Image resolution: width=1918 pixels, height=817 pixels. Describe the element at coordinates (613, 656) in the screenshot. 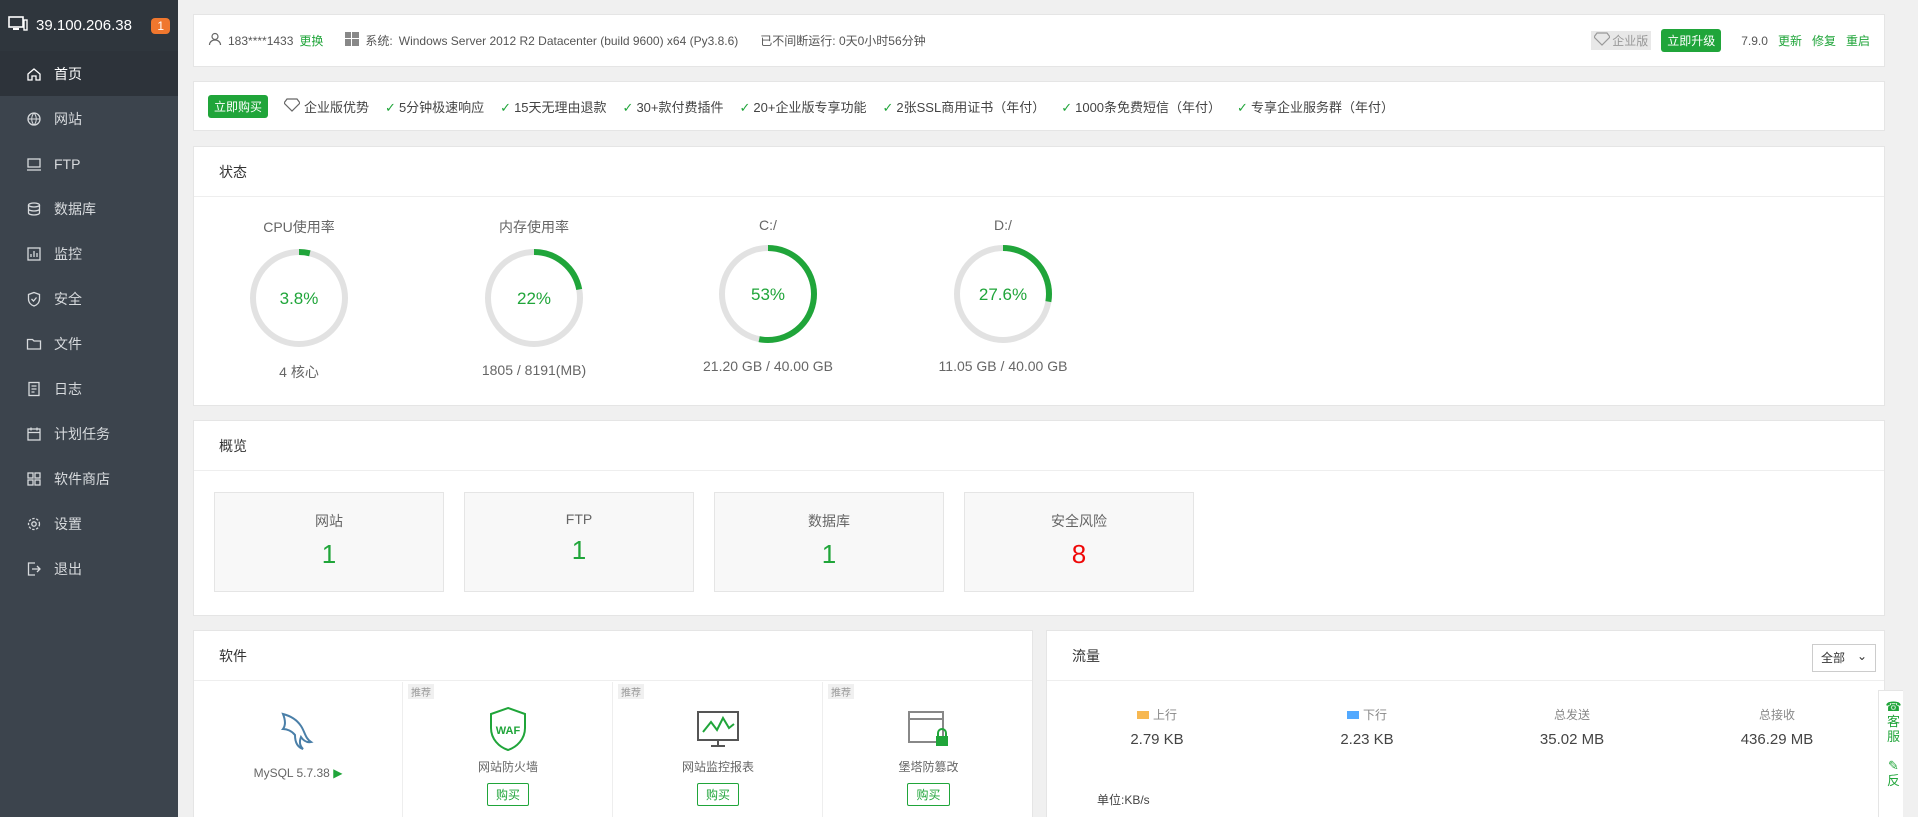

I see `software-title: 软件` at that location.